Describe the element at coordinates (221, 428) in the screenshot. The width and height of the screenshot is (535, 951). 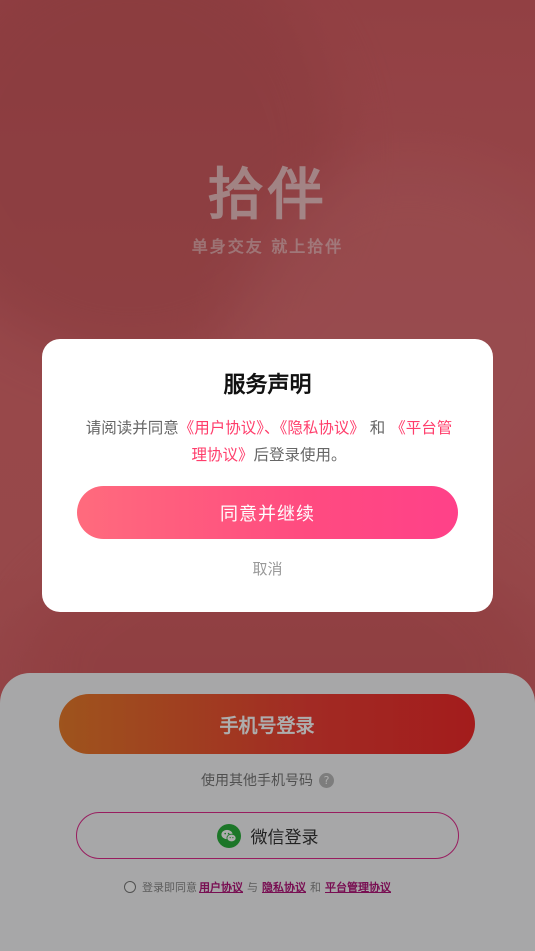
I see `dialog-user-agreement-link: 《用户协议》` at that location.